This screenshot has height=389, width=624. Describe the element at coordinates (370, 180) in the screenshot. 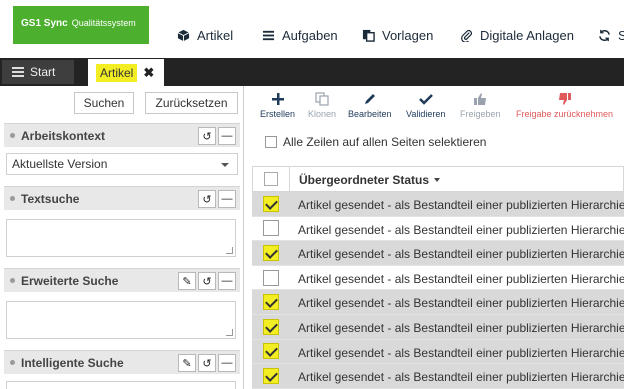

I see `status-column-header: Übergeordneter Status` at that location.